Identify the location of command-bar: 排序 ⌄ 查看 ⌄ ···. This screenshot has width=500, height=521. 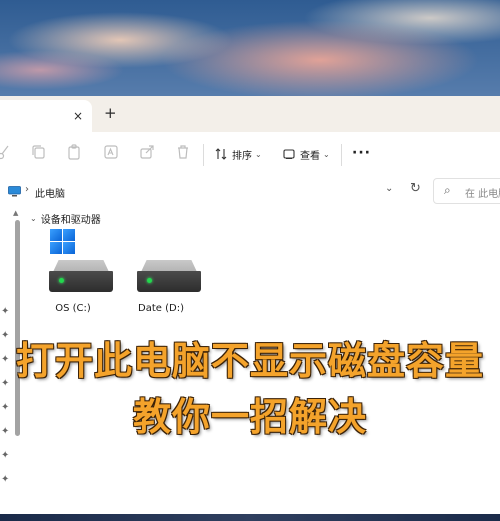
(250, 154).